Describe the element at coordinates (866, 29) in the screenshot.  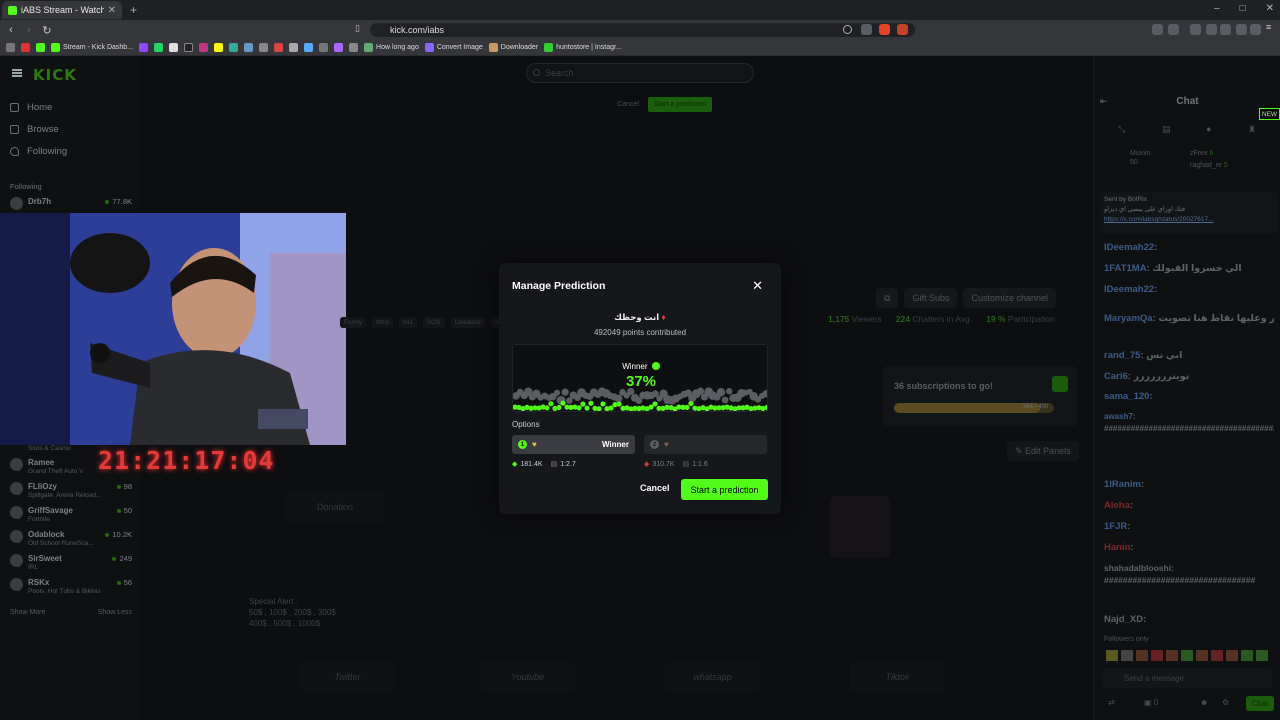
I see `share-icon` at that location.